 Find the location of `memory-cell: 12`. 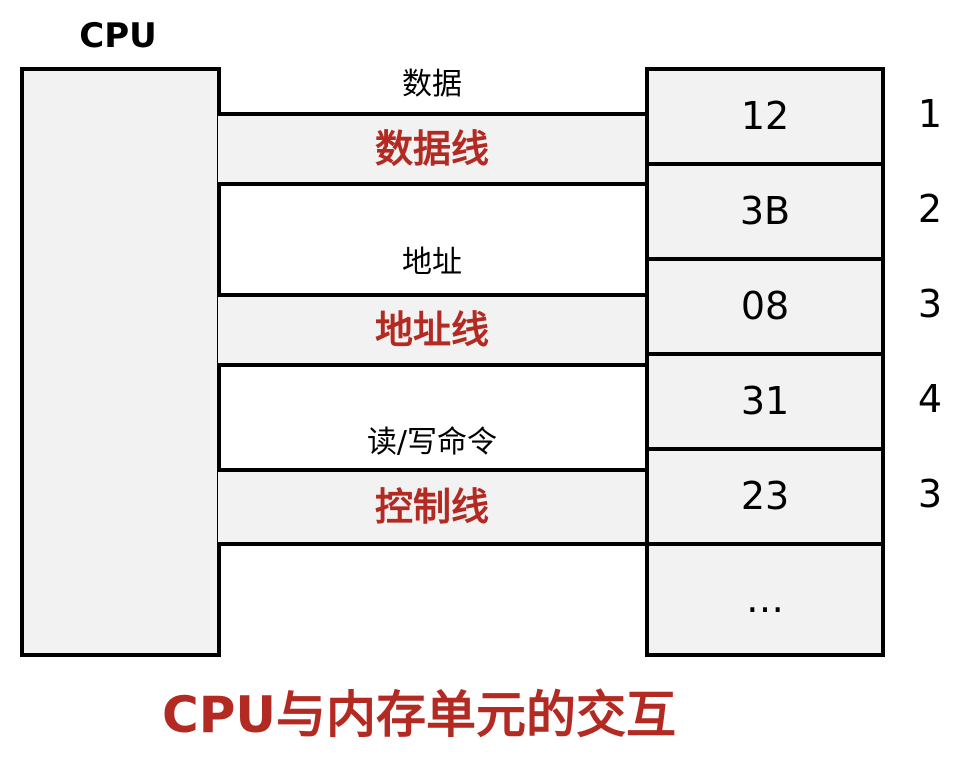

memory-cell: 12 is located at coordinates (765, 118).